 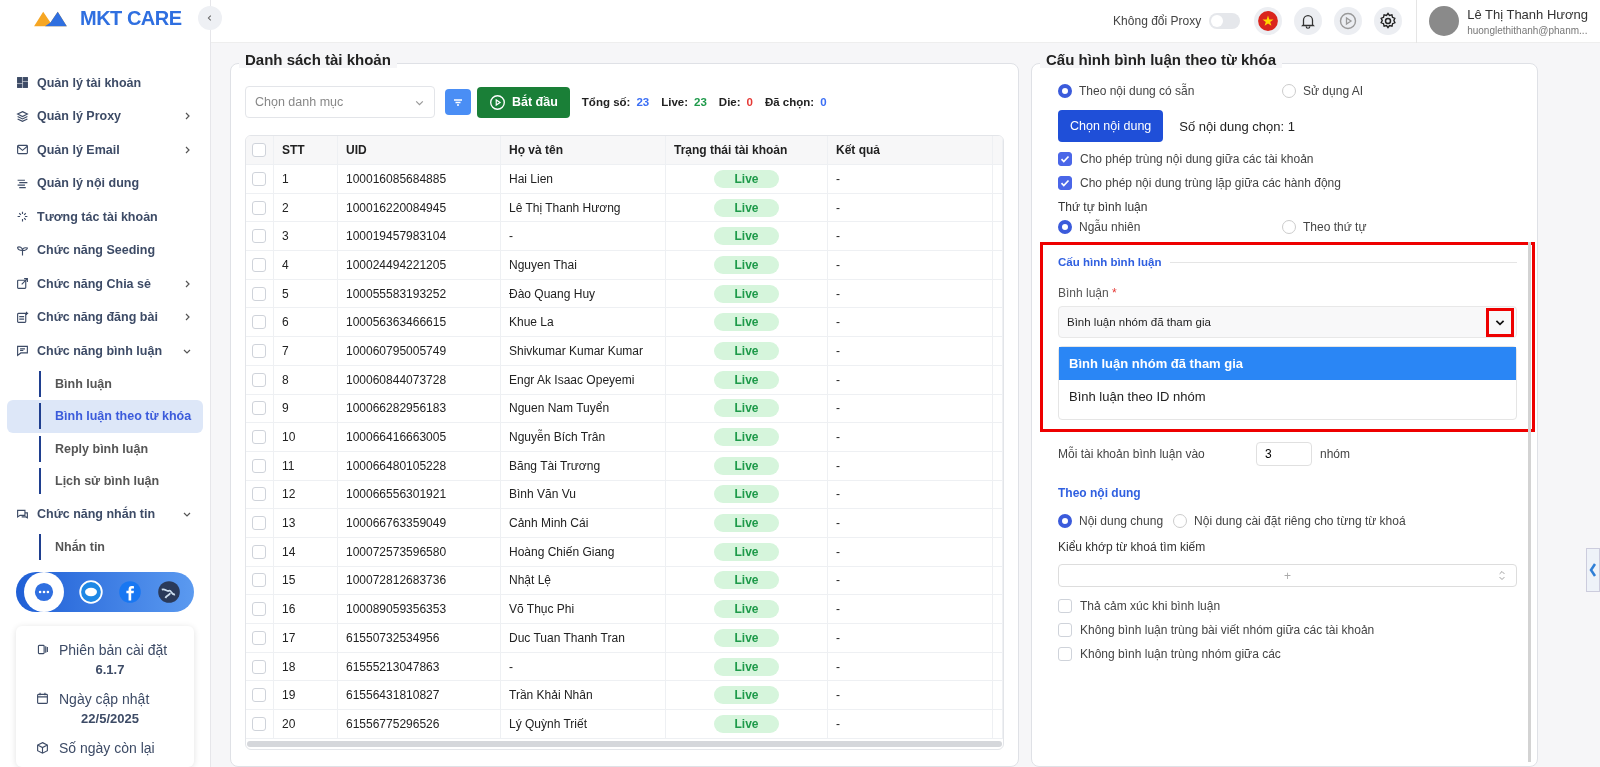 What do you see at coordinates (306, 293) in the screenshot?
I see `table-cell: 5` at bounding box center [306, 293].